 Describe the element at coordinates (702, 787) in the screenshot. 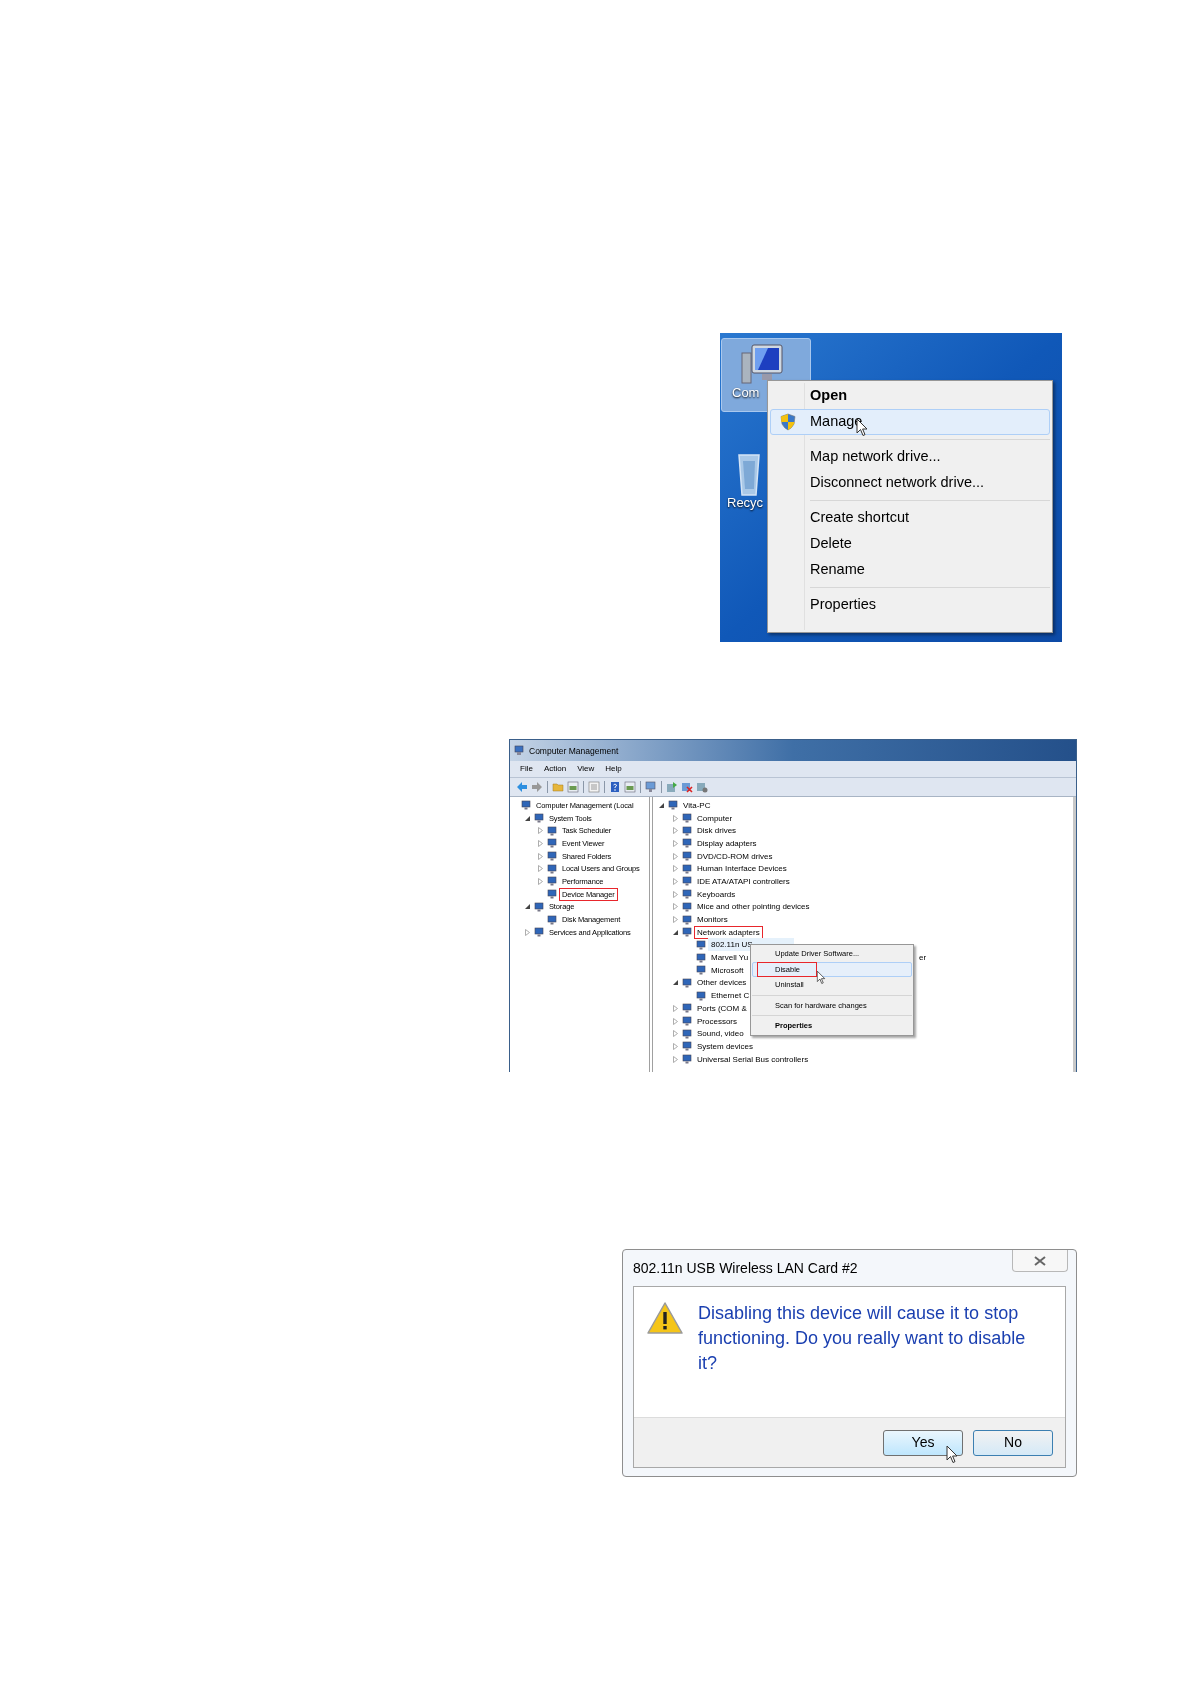

I see `download-icon` at that location.